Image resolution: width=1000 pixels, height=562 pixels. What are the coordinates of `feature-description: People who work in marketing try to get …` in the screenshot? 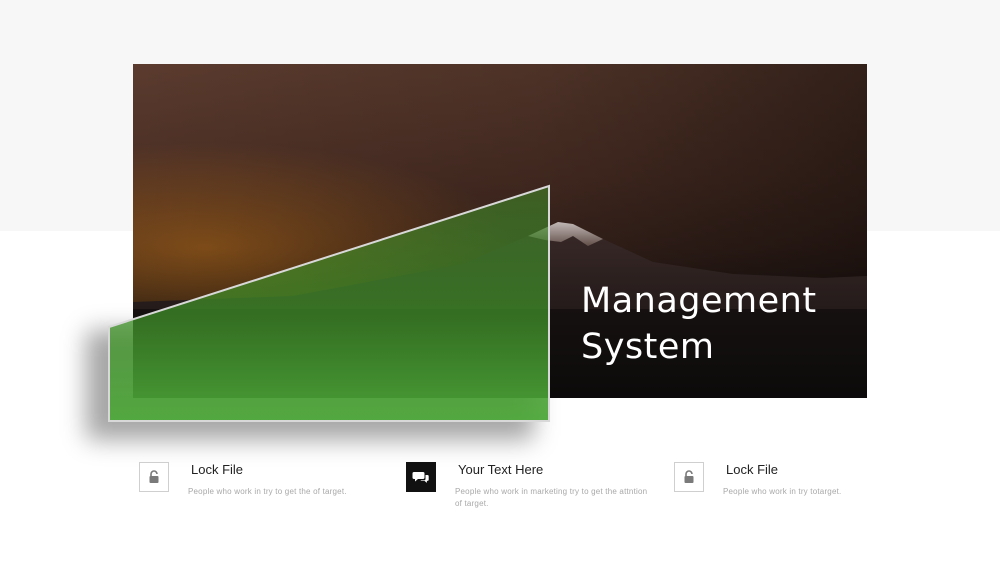 It's located at (551, 497).